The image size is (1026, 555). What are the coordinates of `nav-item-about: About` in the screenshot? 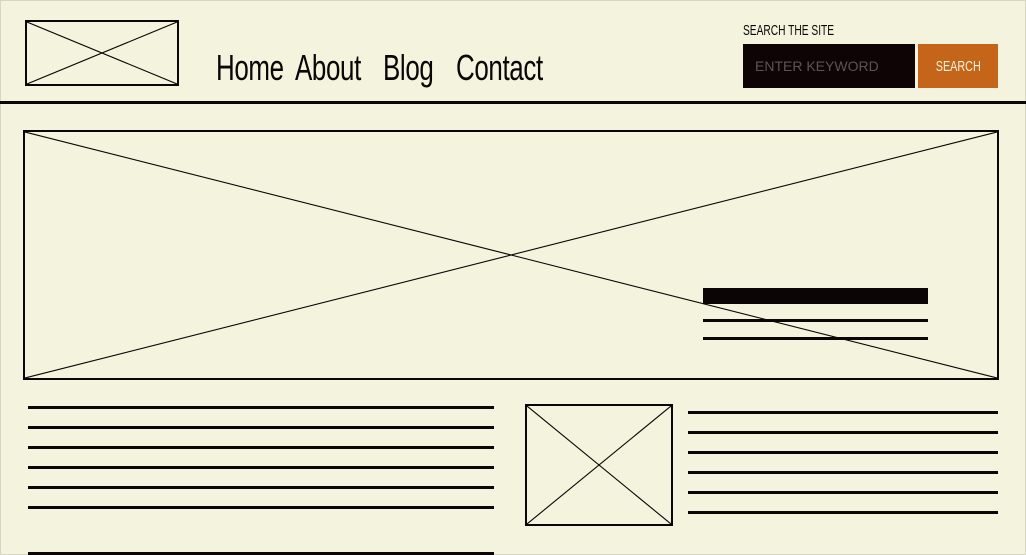 It's located at (328, 68).